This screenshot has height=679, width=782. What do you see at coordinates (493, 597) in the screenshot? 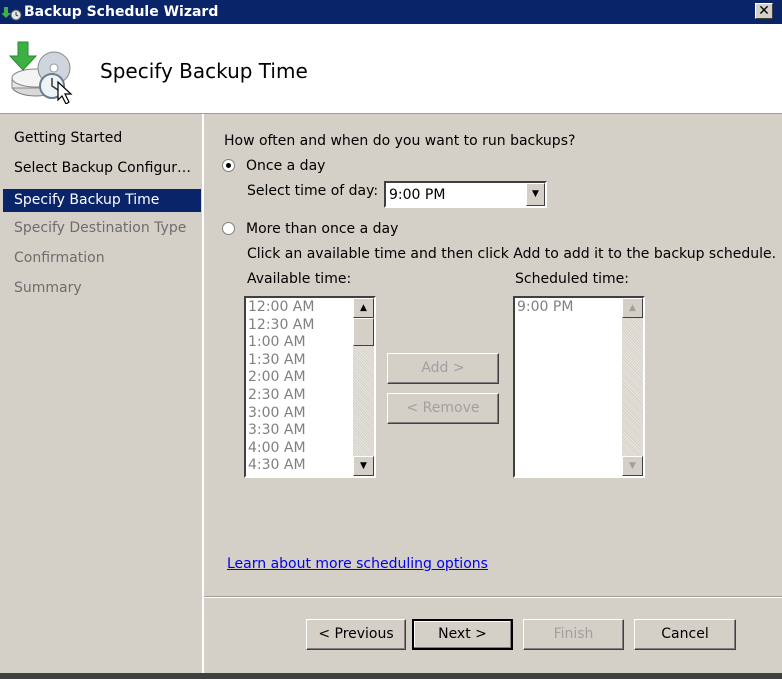
I see `footer-divider` at bounding box center [493, 597].